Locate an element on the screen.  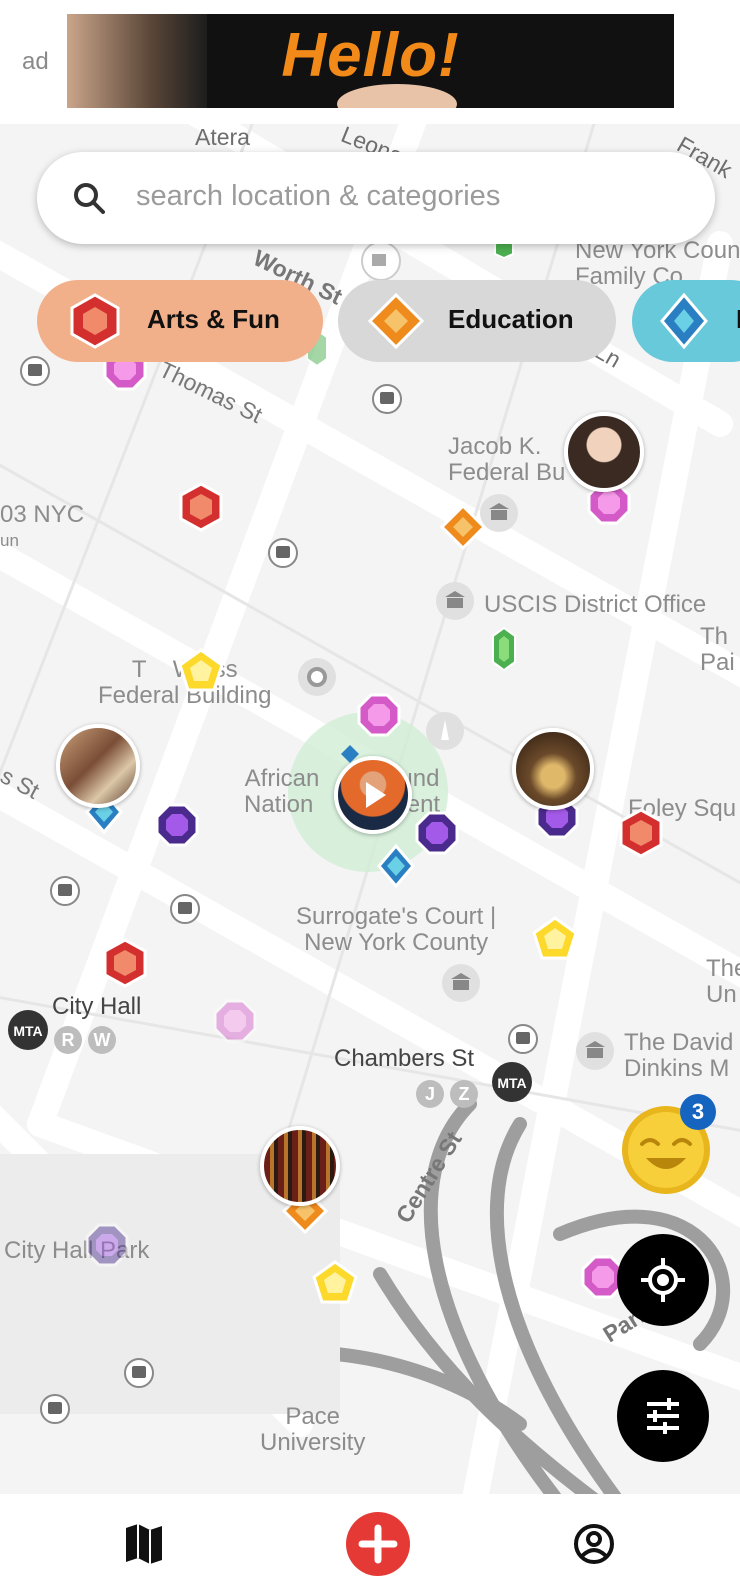
notification-badge: 3 is located at coordinates (698, 1112).